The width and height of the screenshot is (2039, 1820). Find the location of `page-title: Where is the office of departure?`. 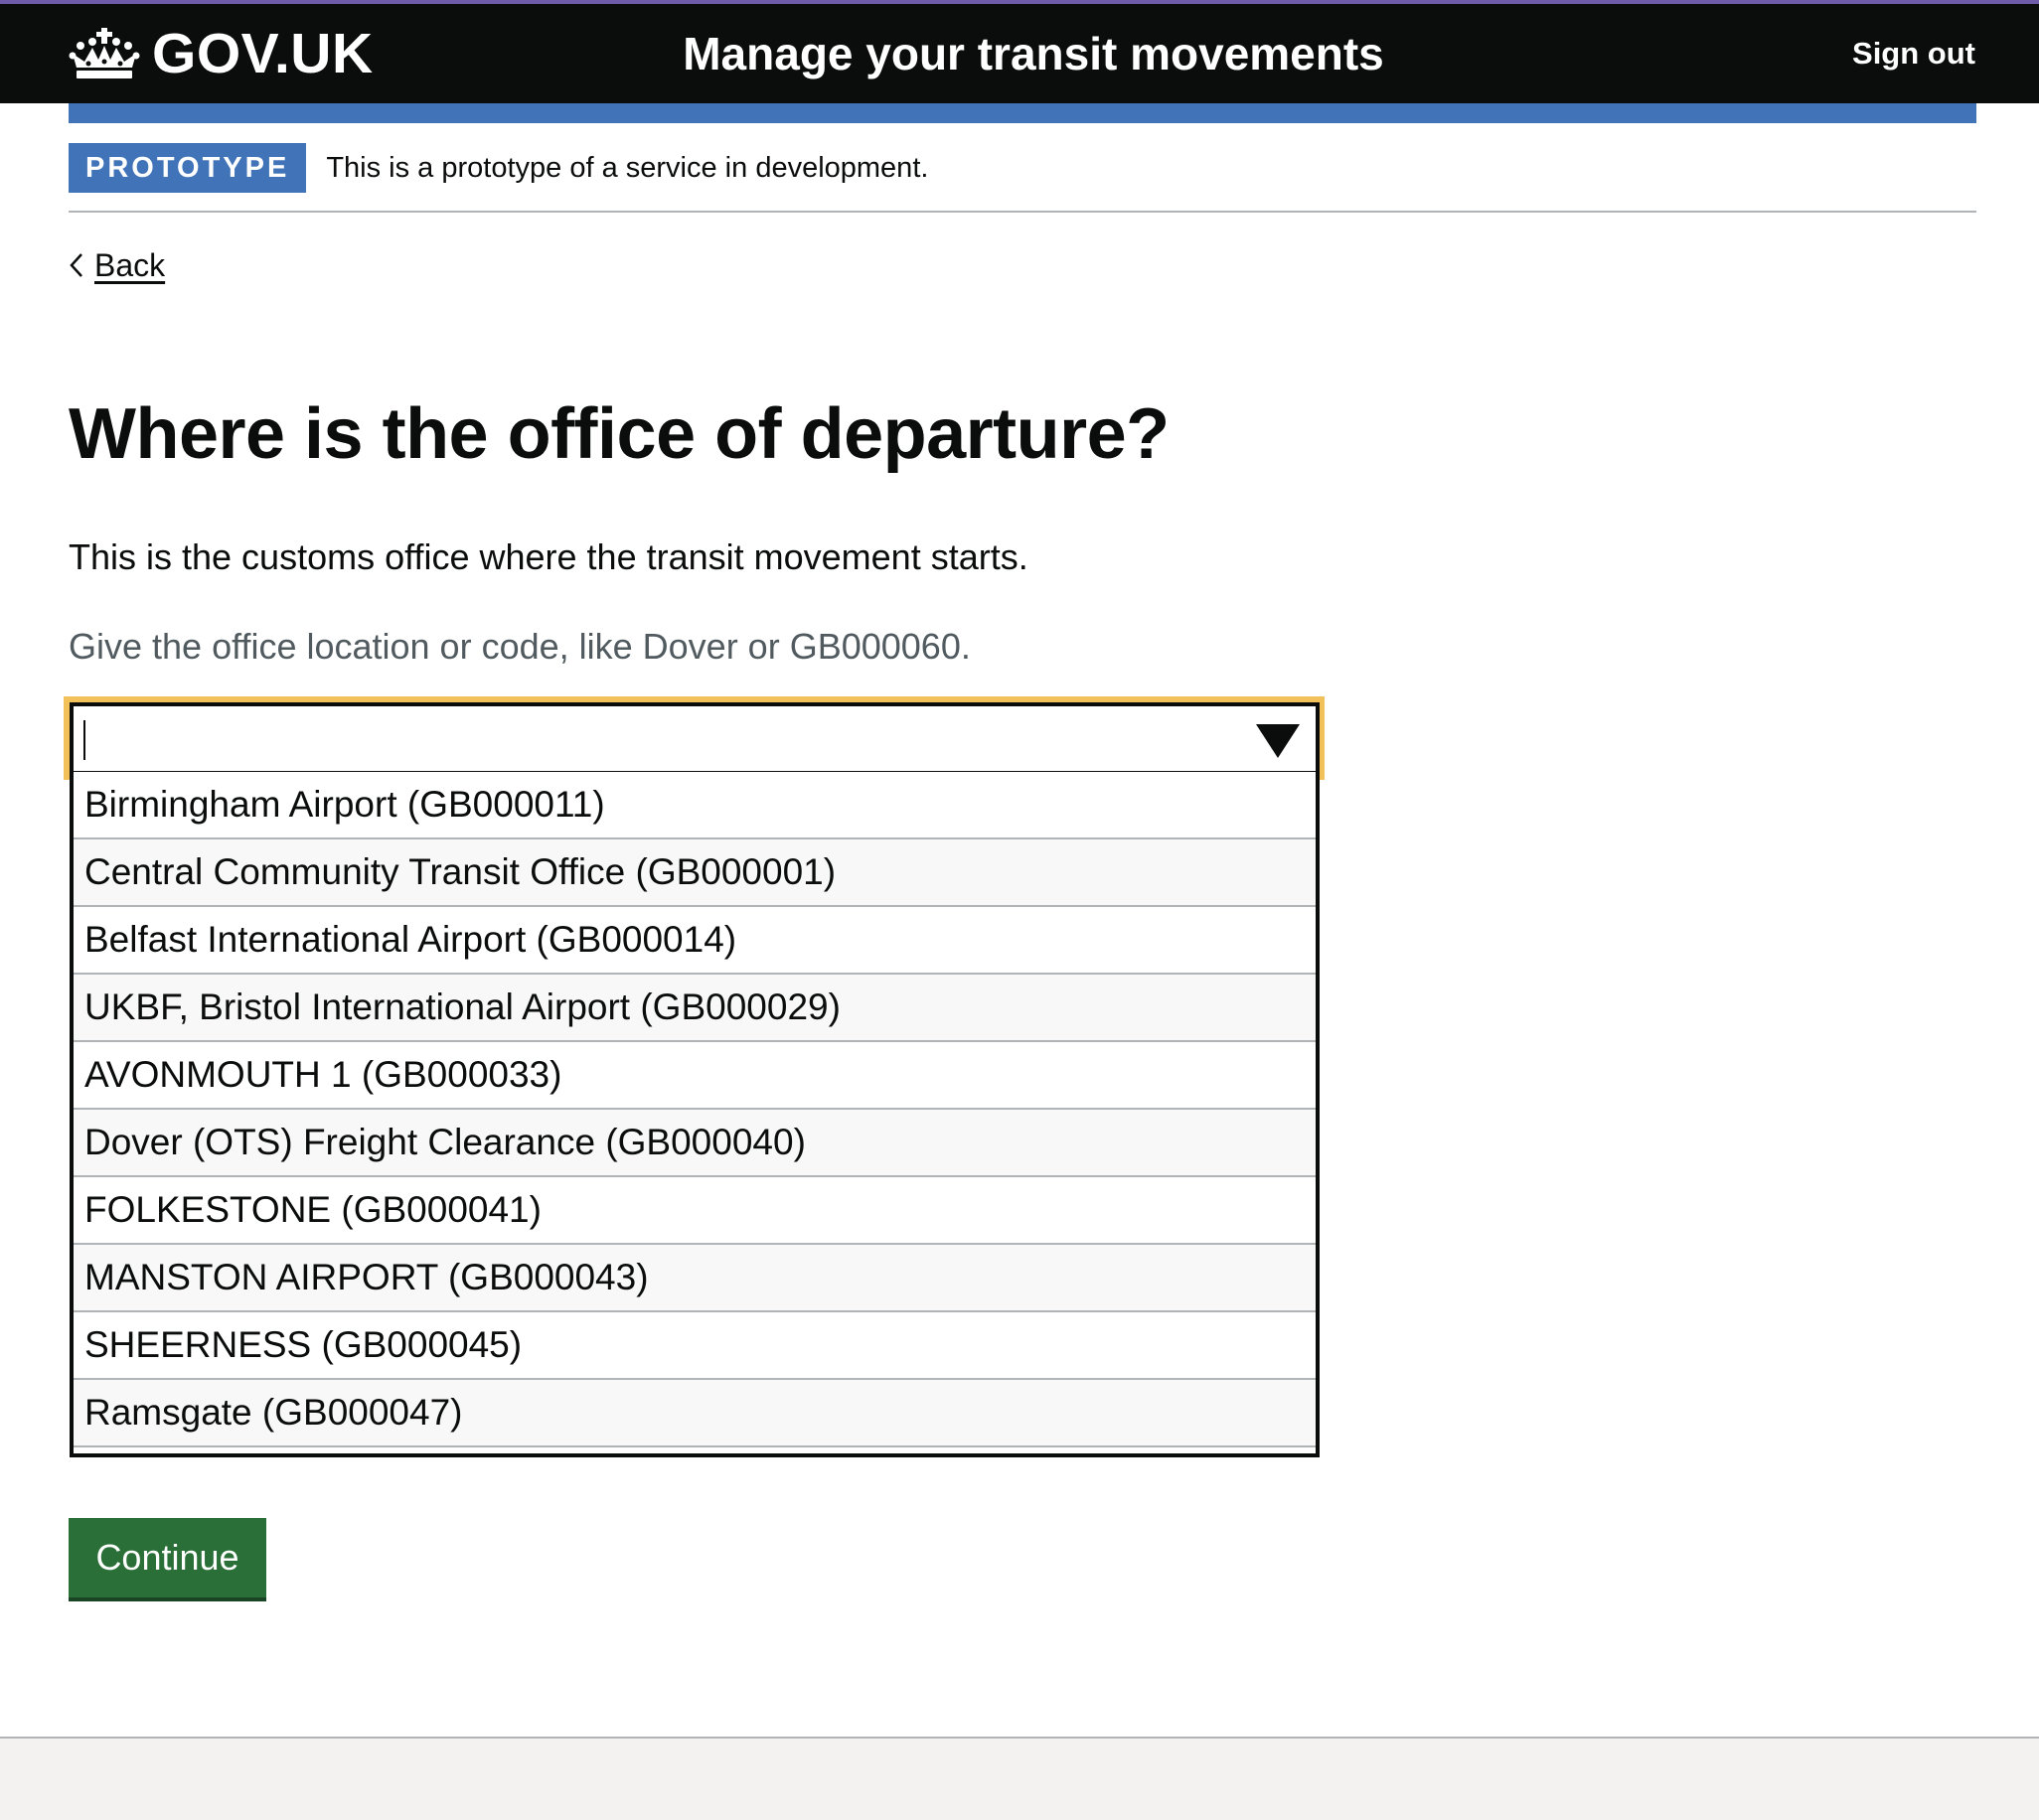

page-title: Where is the office of departure? is located at coordinates (619, 434).